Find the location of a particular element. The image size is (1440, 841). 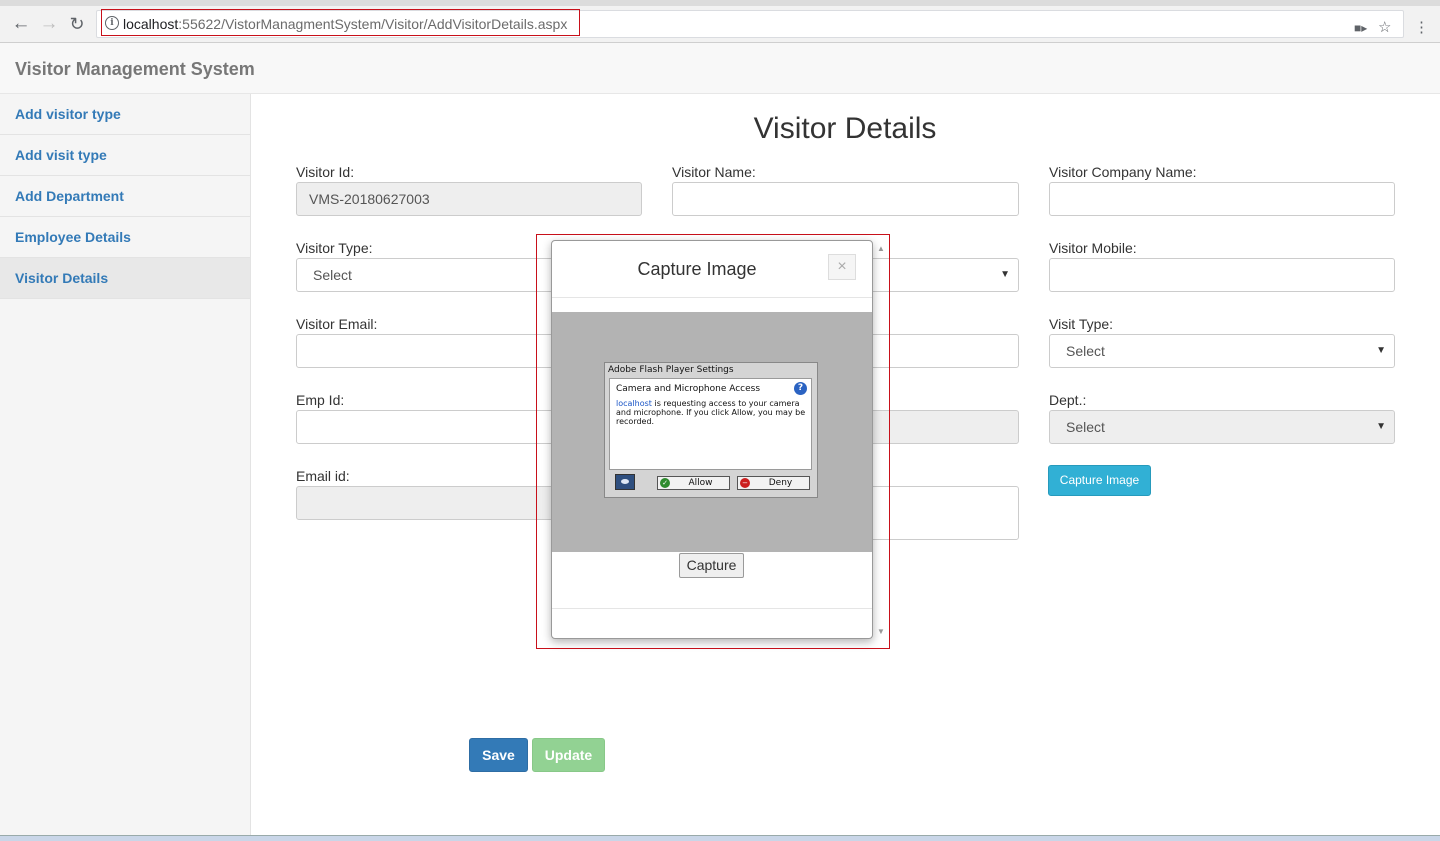

sidebar-item-add-visit-type: Add visit type is located at coordinates (125, 155).